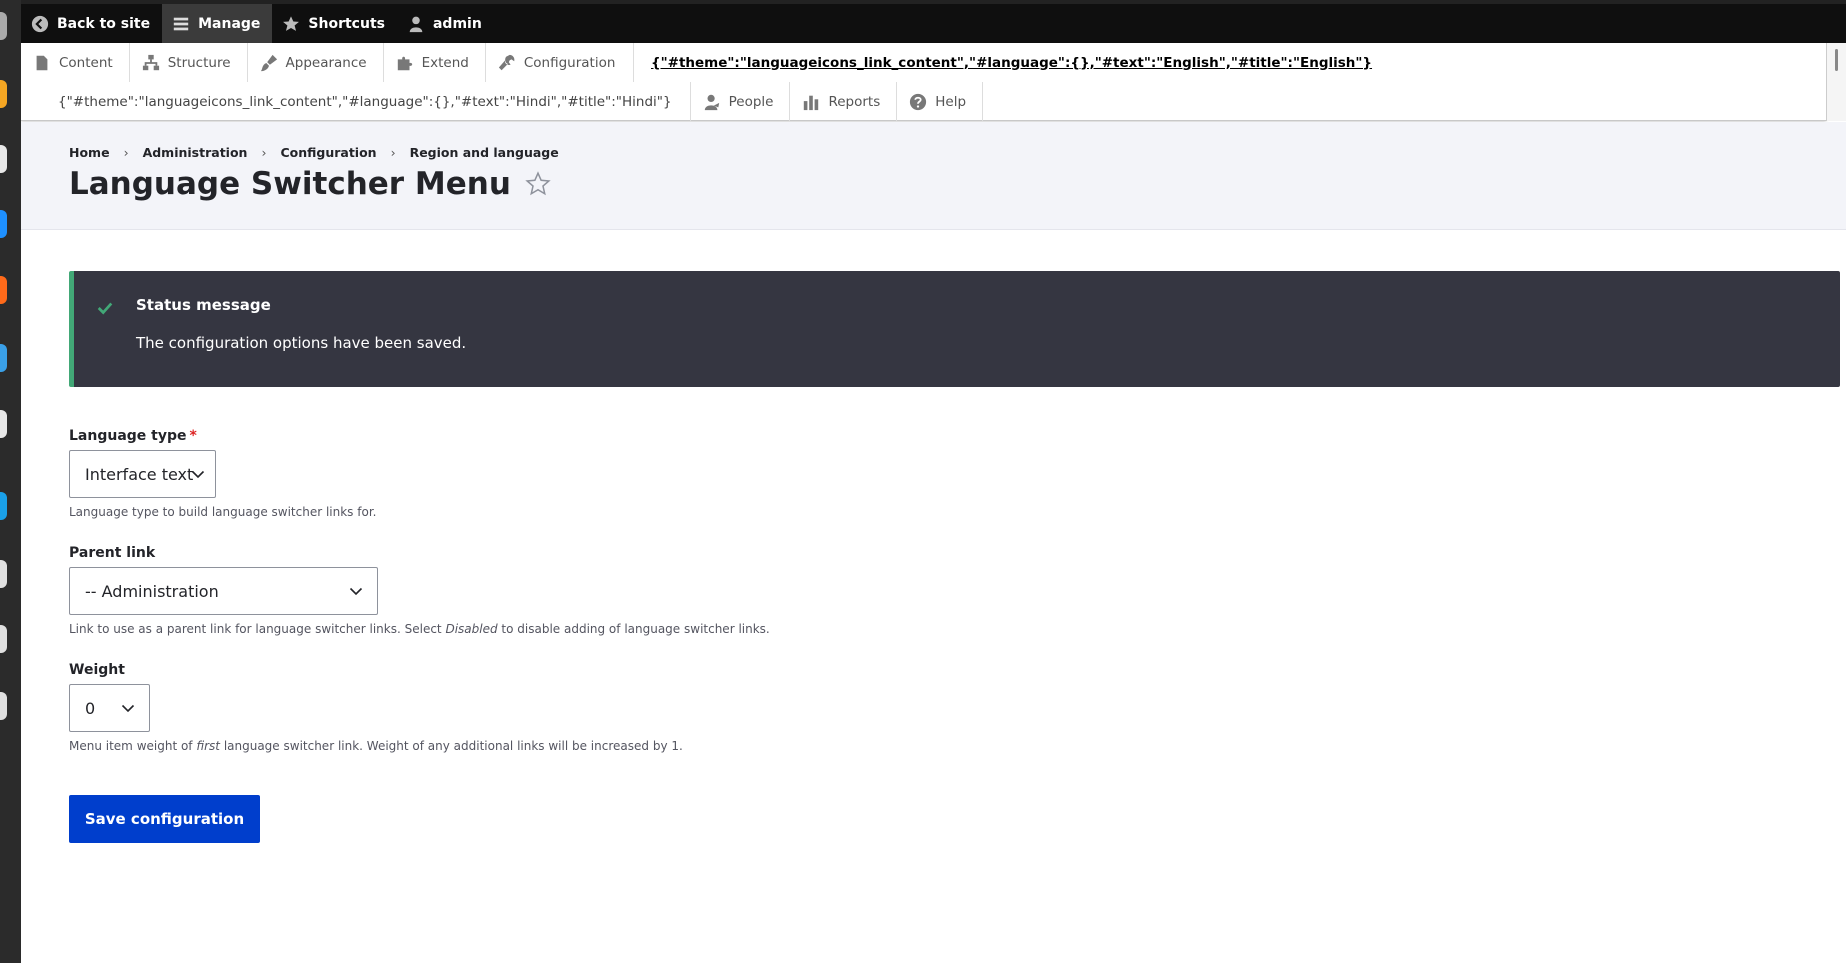  I want to click on weight-select: 0, so click(109, 708).